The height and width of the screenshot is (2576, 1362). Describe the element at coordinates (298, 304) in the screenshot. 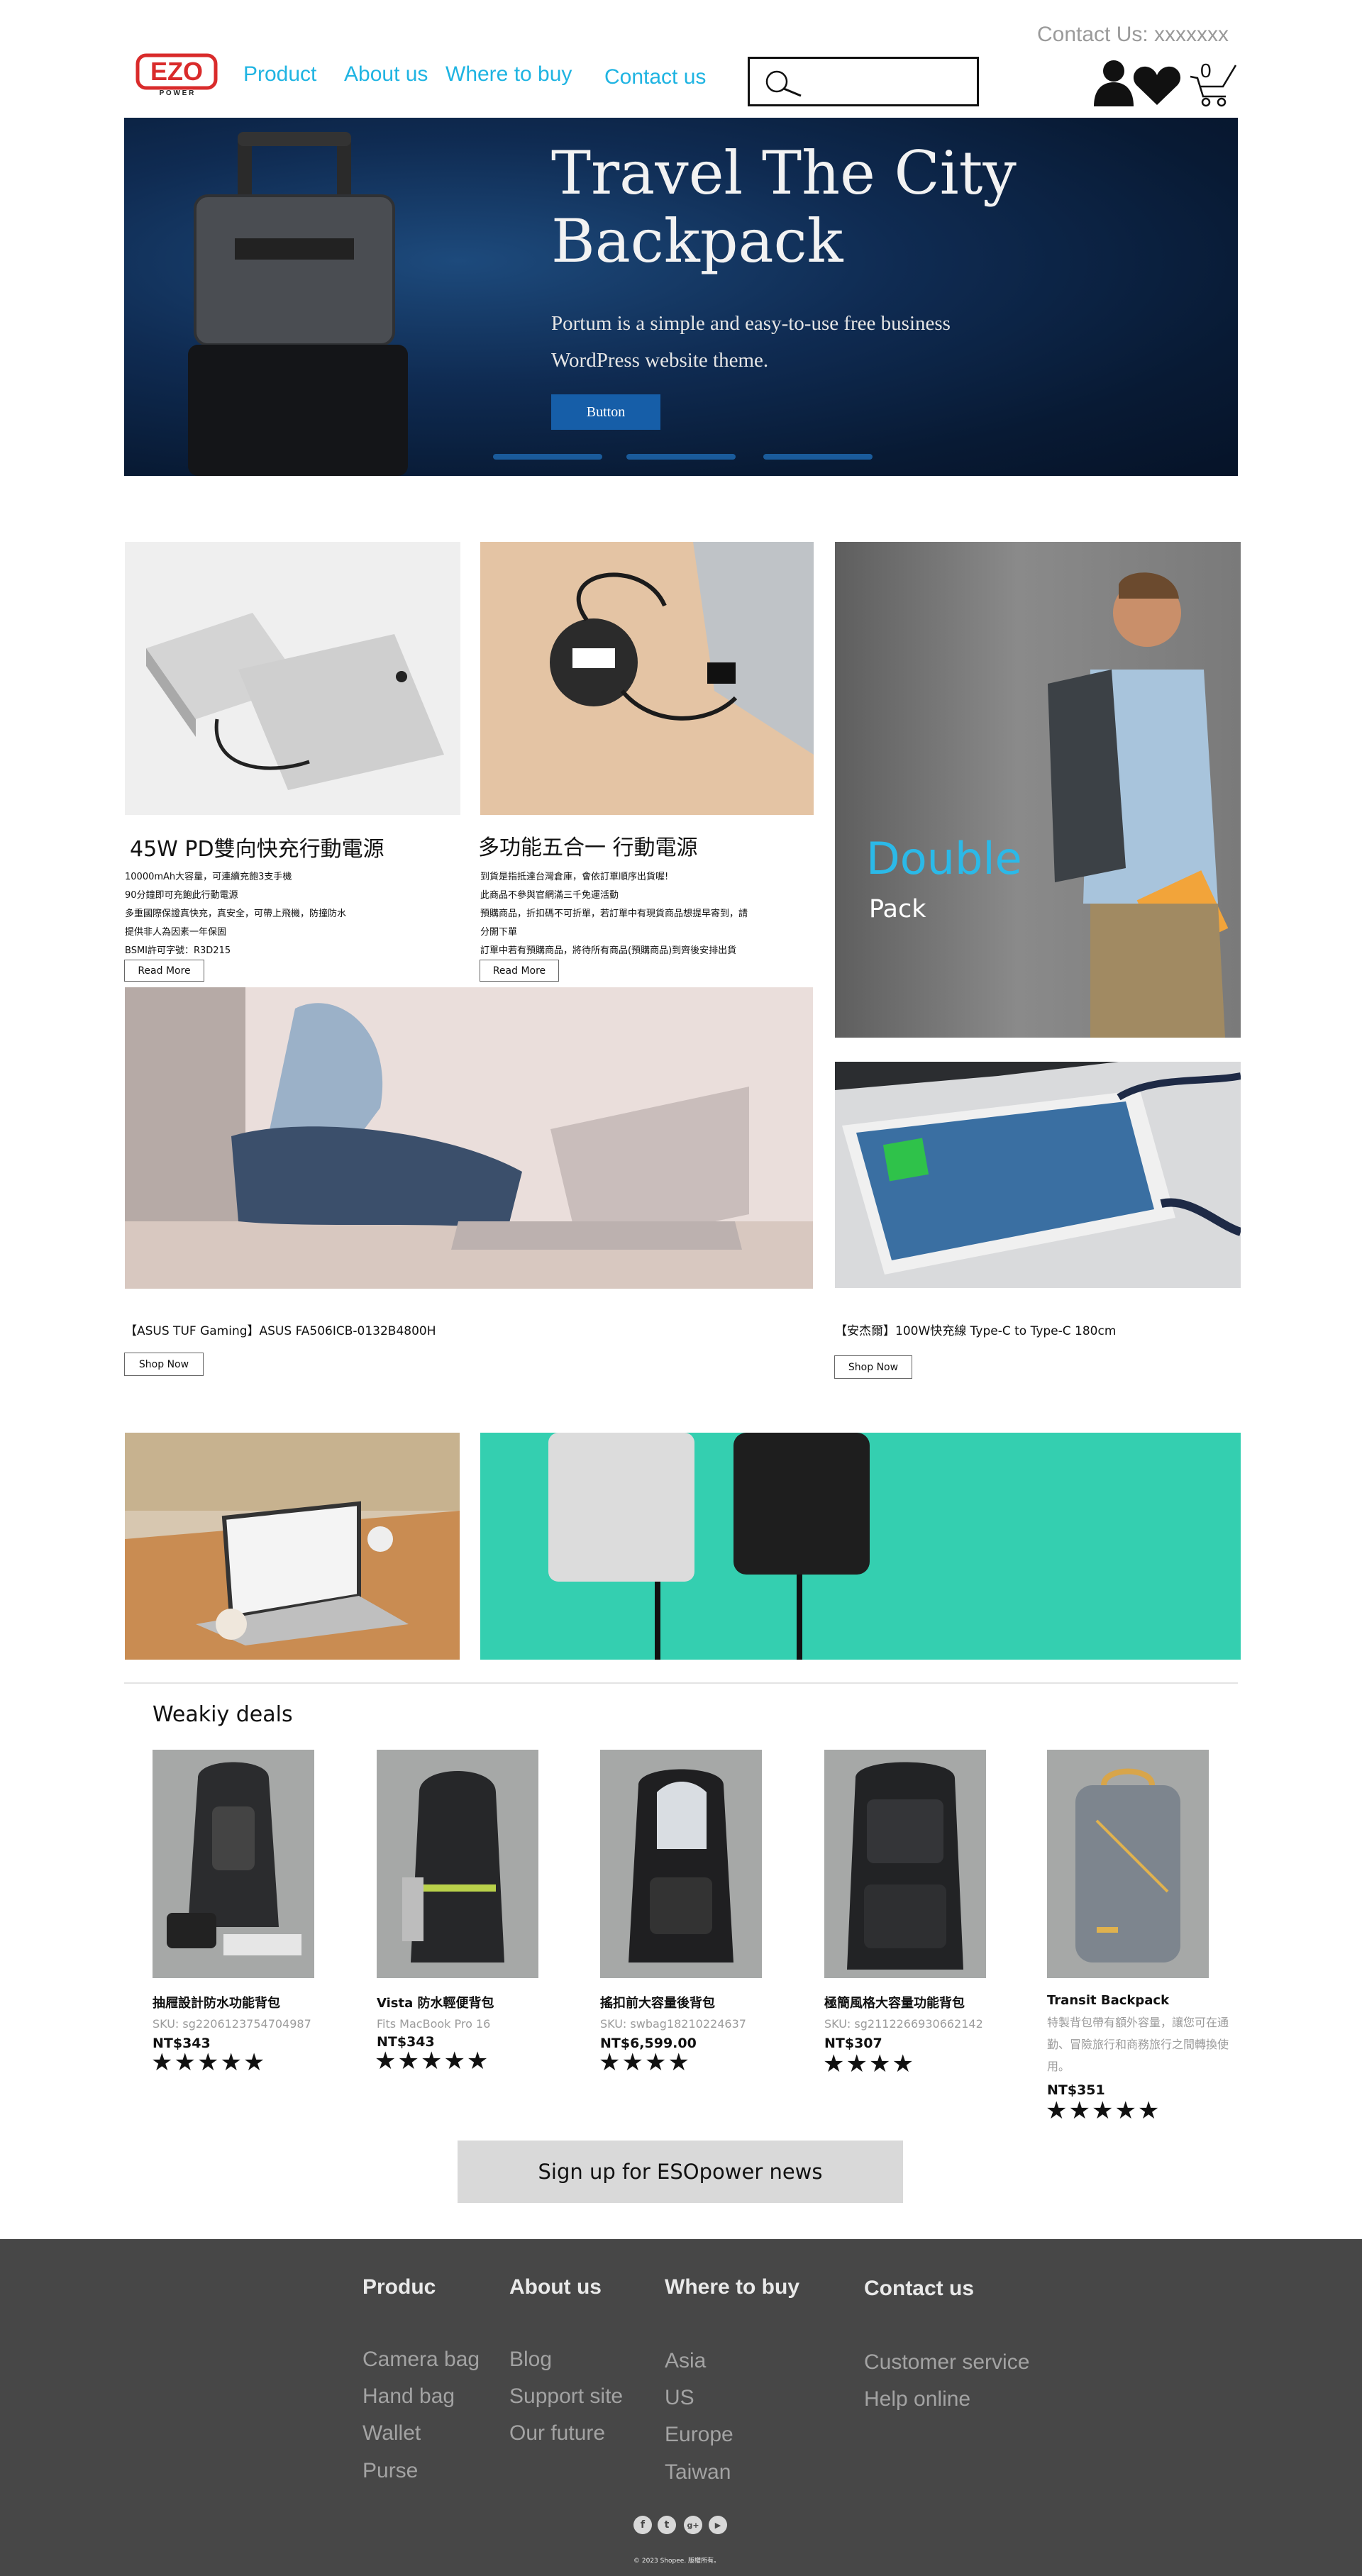

I see `hero-bag-image` at that location.